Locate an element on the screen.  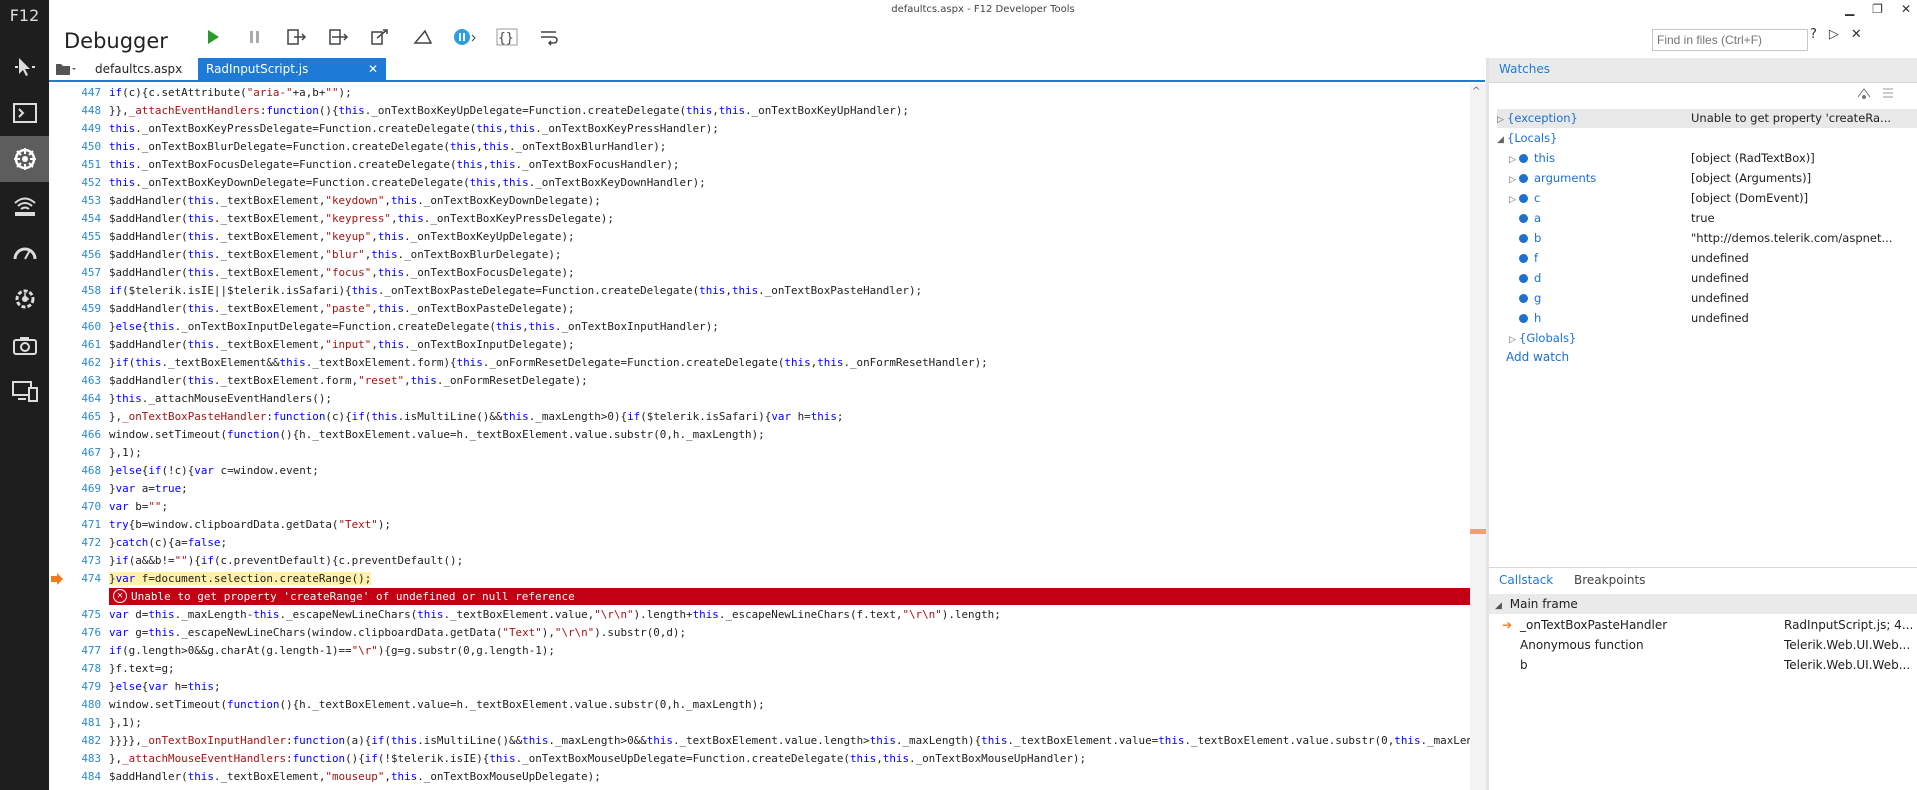
line-number: 455 is located at coordinates (91, 236).